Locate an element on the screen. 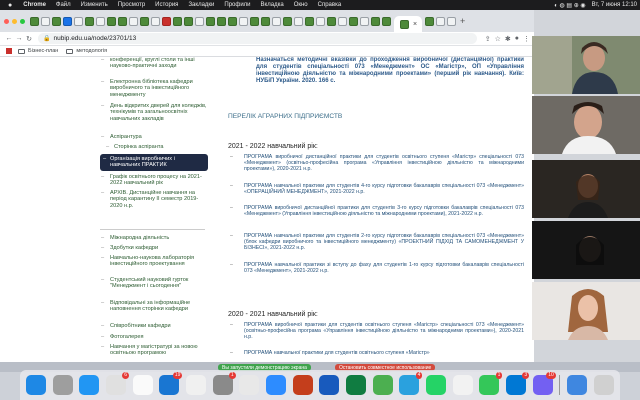  photos-icon is located at coordinates (196, 385).